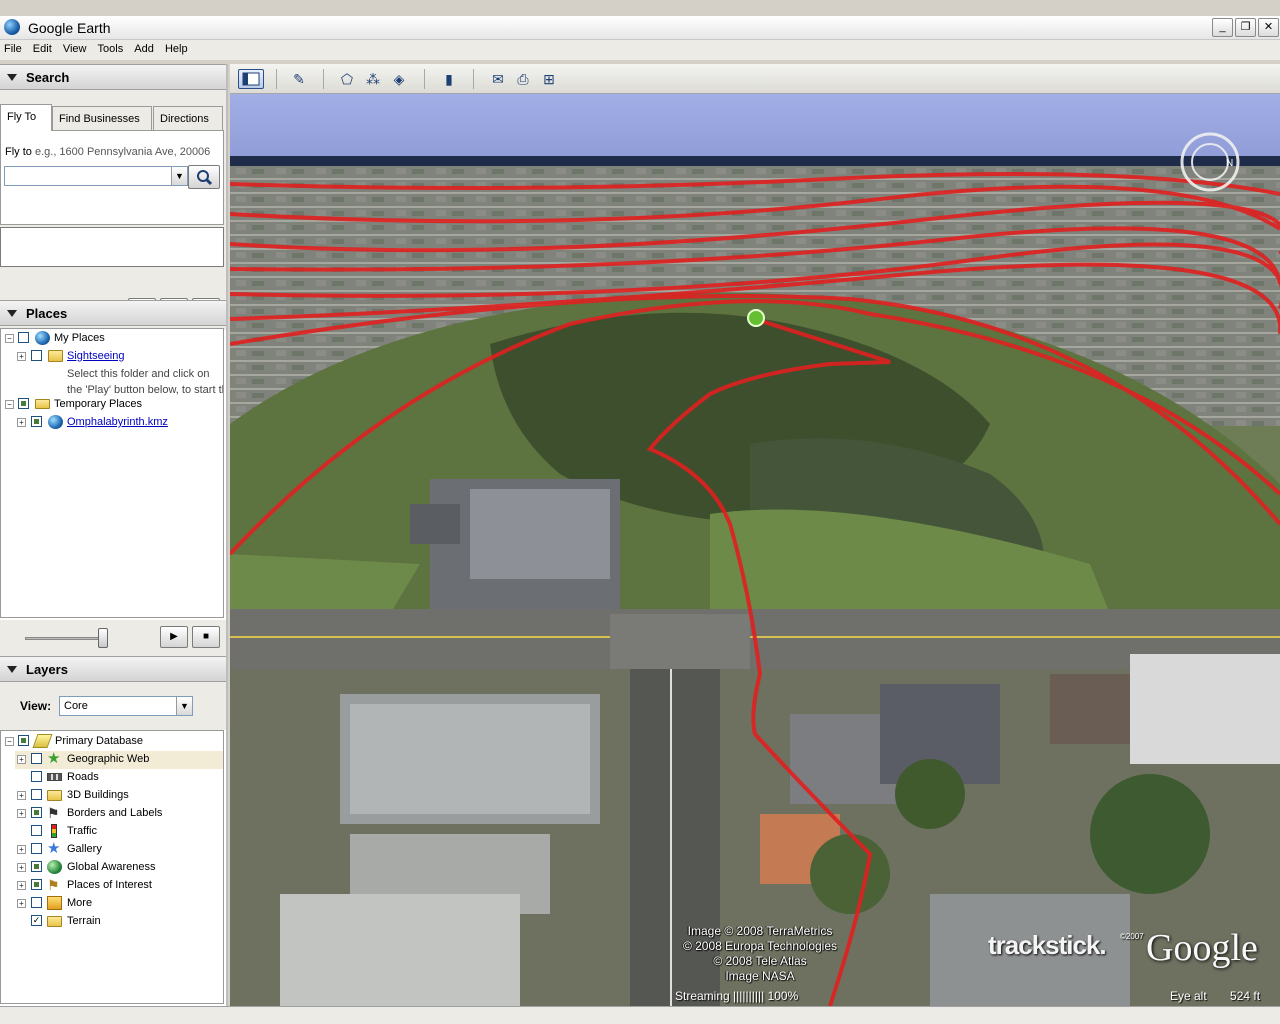  I want to click on layer-more: + More, so click(119, 904).